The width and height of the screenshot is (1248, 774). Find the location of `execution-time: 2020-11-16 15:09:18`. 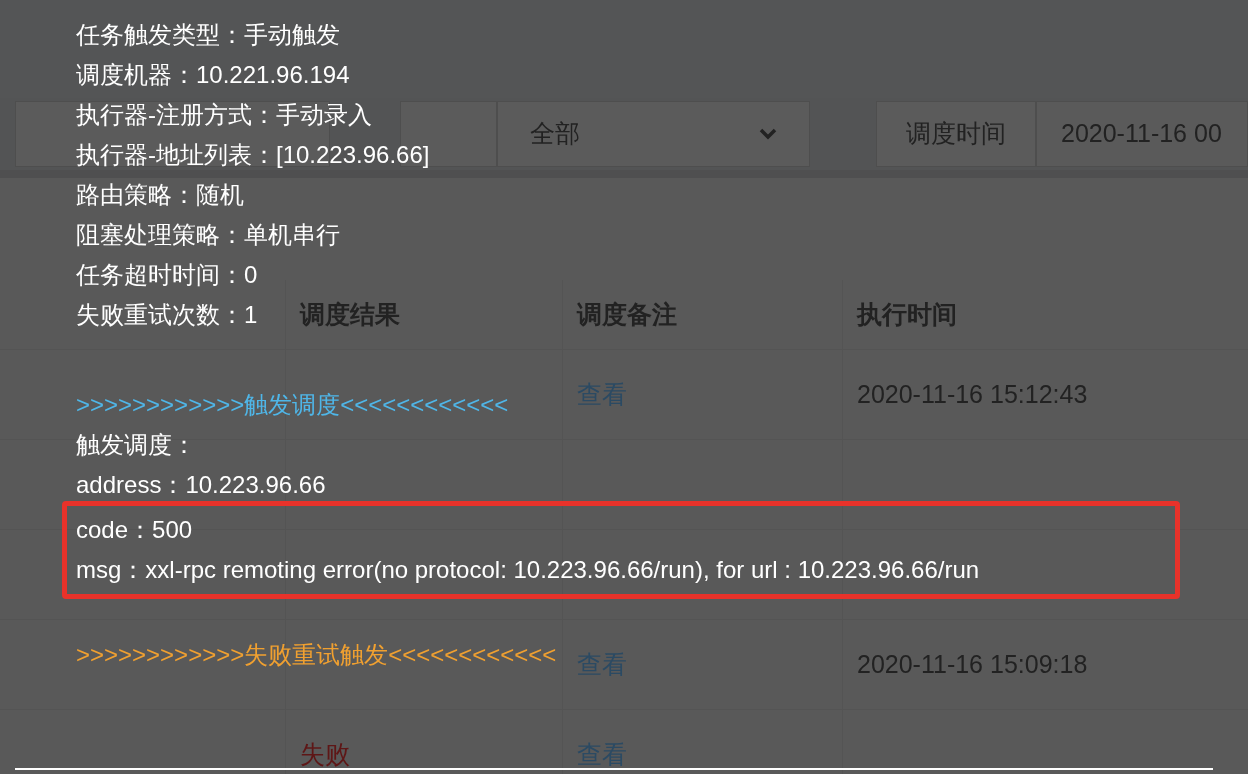

execution-time: 2020-11-16 15:09:18 is located at coordinates (972, 664).